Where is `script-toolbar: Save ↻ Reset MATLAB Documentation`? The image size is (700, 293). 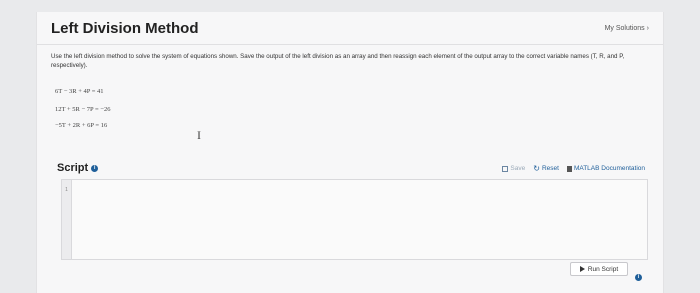
script-toolbar: Save ↻ Reset MATLAB Documentation is located at coordinates (573, 168).